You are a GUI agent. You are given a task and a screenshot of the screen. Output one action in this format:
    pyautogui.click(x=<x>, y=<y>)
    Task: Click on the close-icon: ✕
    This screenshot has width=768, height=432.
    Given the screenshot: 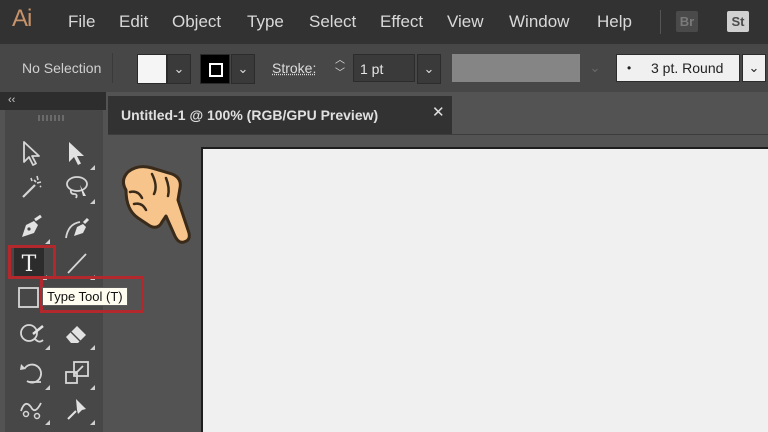 What is the action you would take?
    pyautogui.click(x=438, y=112)
    